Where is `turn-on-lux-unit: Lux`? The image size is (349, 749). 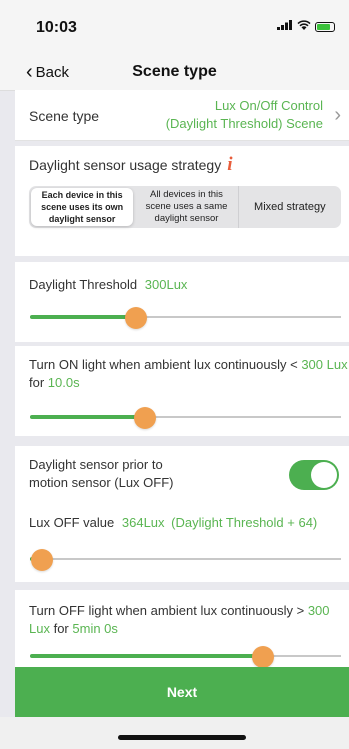
turn-on-lux-unit: Lux is located at coordinates (337, 364).